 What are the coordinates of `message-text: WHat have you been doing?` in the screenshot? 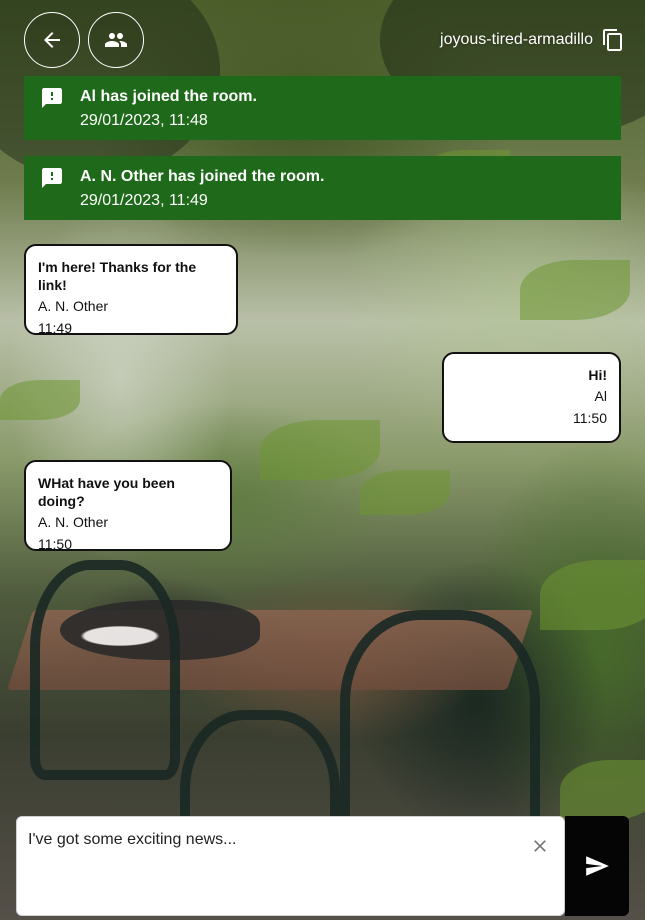 It's located at (106, 492).